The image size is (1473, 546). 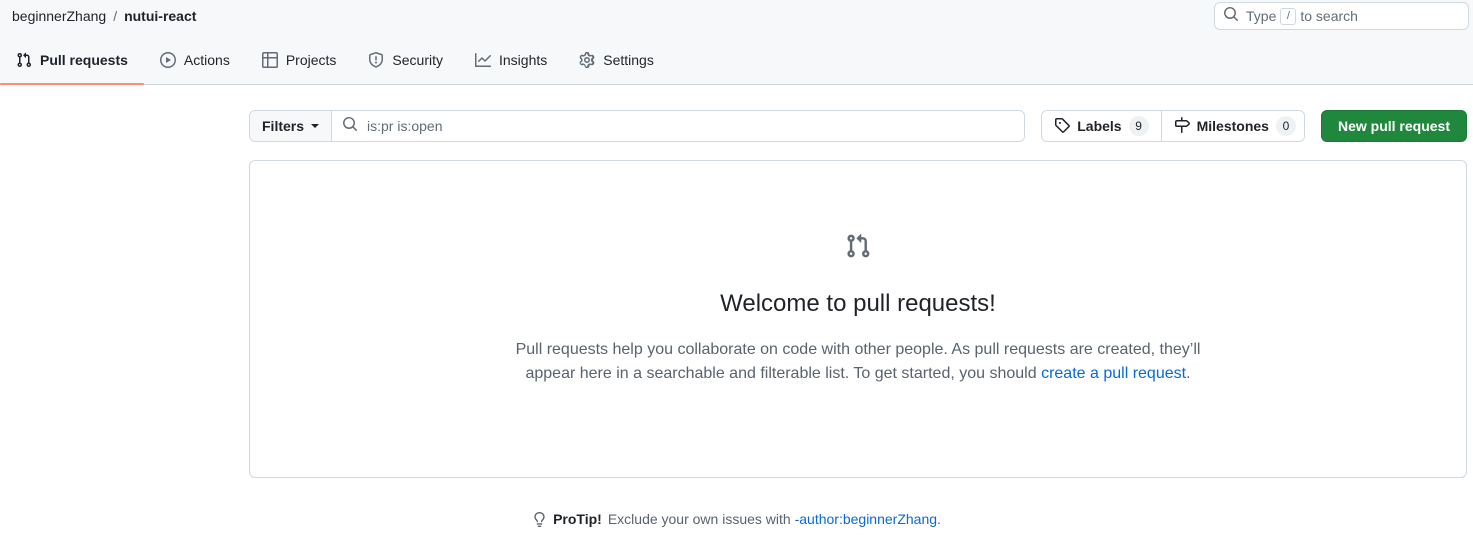 I want to click on labels-milestones-group: Labels 9 Milestones 0, so click(x=1173, y=126).